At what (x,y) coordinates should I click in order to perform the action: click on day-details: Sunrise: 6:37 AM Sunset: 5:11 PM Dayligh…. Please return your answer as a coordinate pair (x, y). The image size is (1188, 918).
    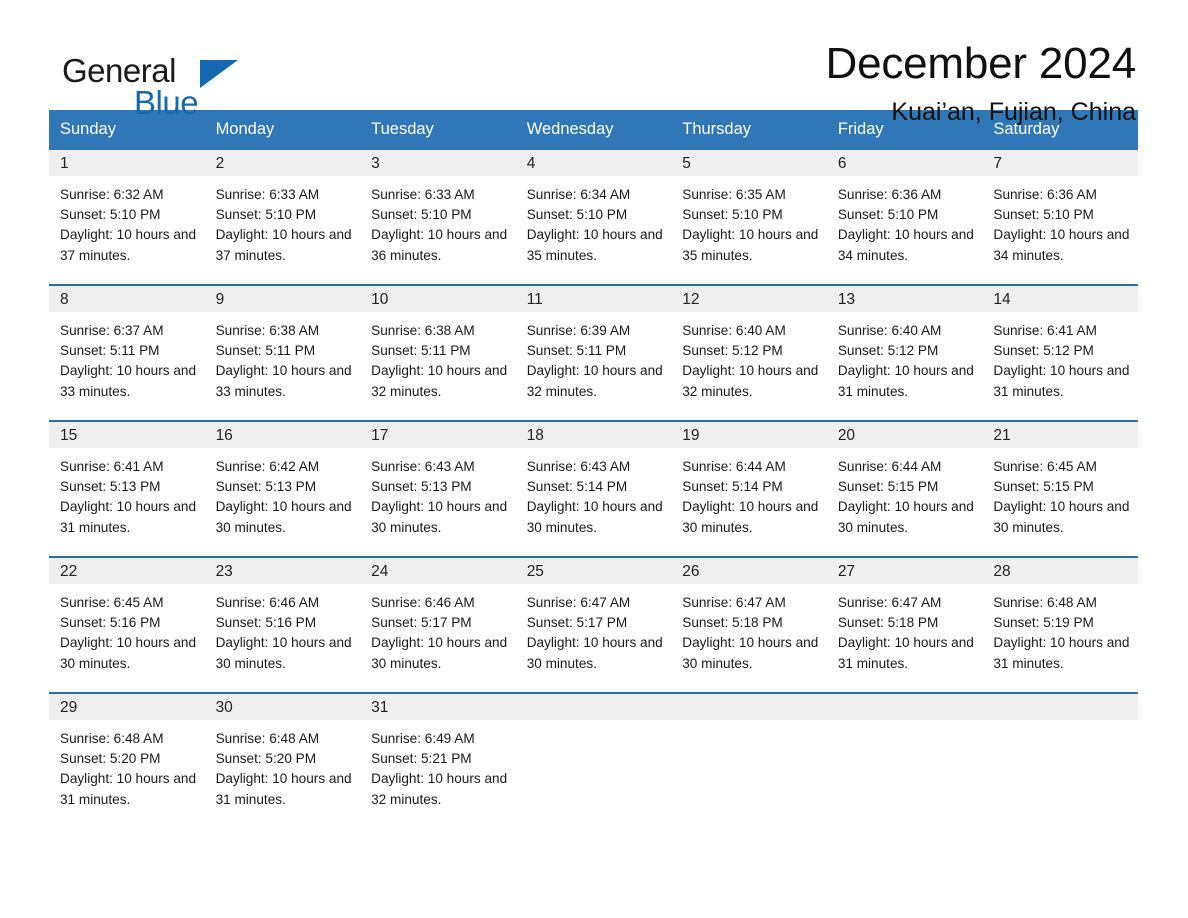
    Looking at the image, I should click on (128, 361).